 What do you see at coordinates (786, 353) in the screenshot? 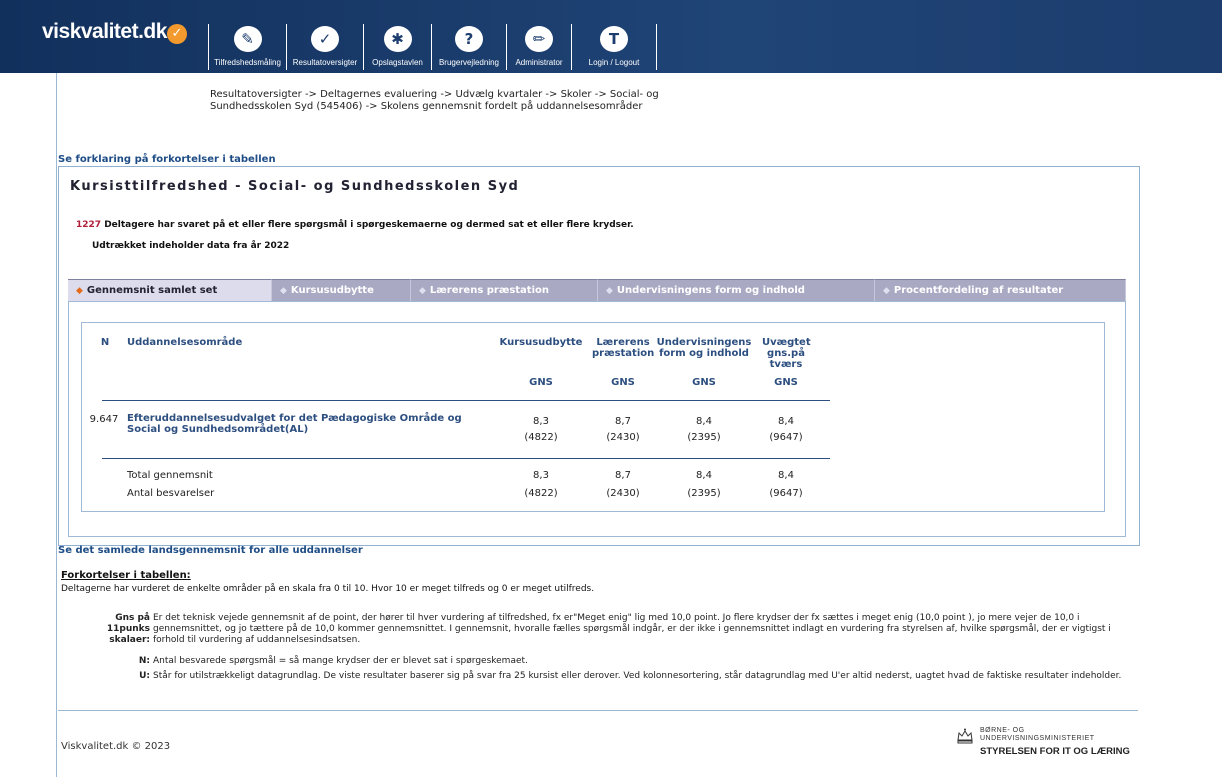
I see `col-header-uvaegtet: Uvægtet gns.på tværs` at bounding box center [786, 353].